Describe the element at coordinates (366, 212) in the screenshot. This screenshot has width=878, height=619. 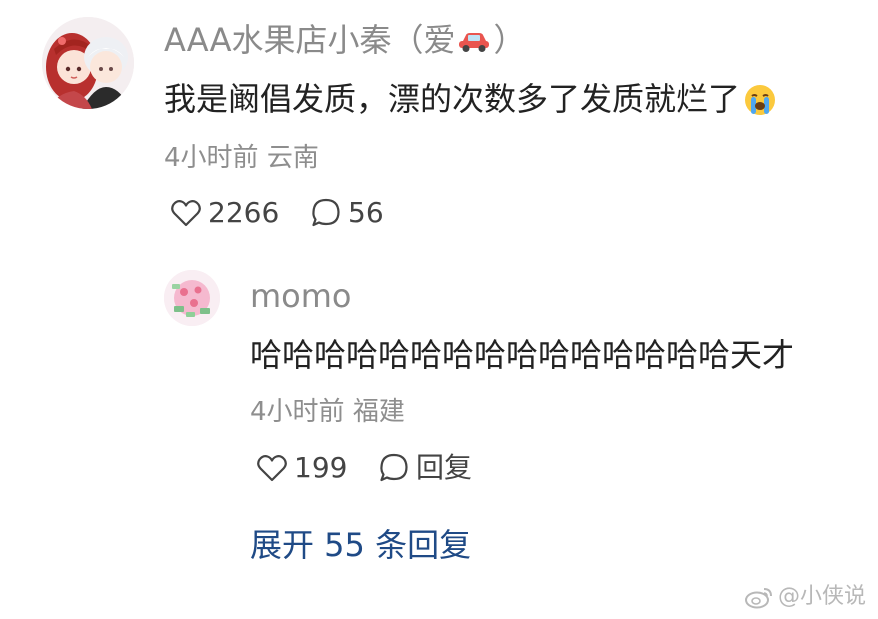
I see `reply-count: 56` at that location.